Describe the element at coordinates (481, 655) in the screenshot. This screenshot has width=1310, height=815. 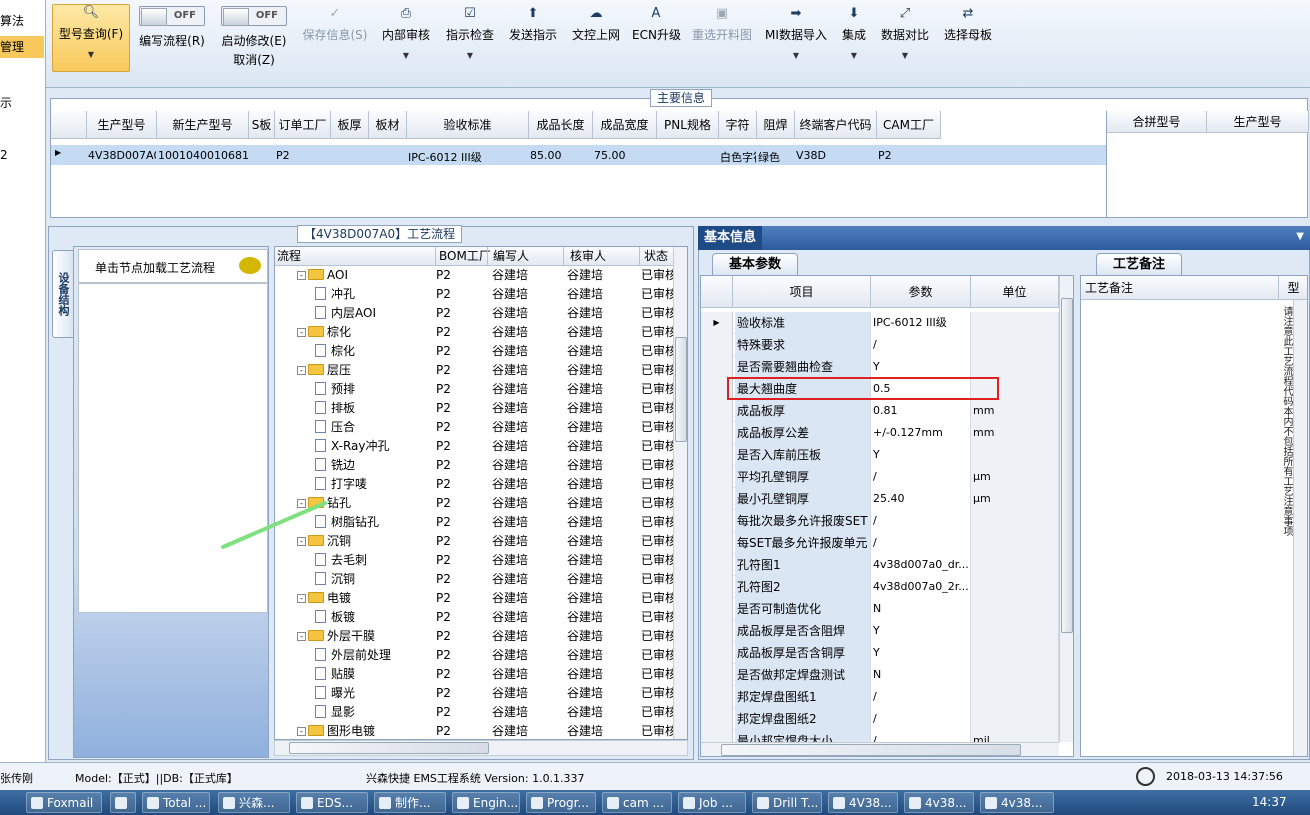
I see `tree-row: 外层前处理 P2 谷建培 谷建培 已审核` at that location.